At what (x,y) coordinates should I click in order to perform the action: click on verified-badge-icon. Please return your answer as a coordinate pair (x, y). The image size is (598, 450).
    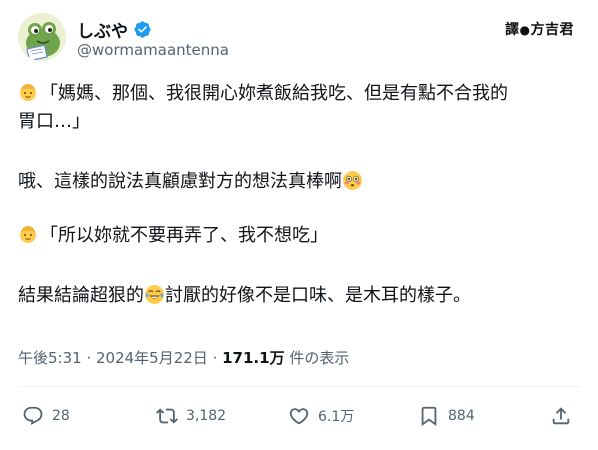
    Looking at the image, I should click on (142, 29).